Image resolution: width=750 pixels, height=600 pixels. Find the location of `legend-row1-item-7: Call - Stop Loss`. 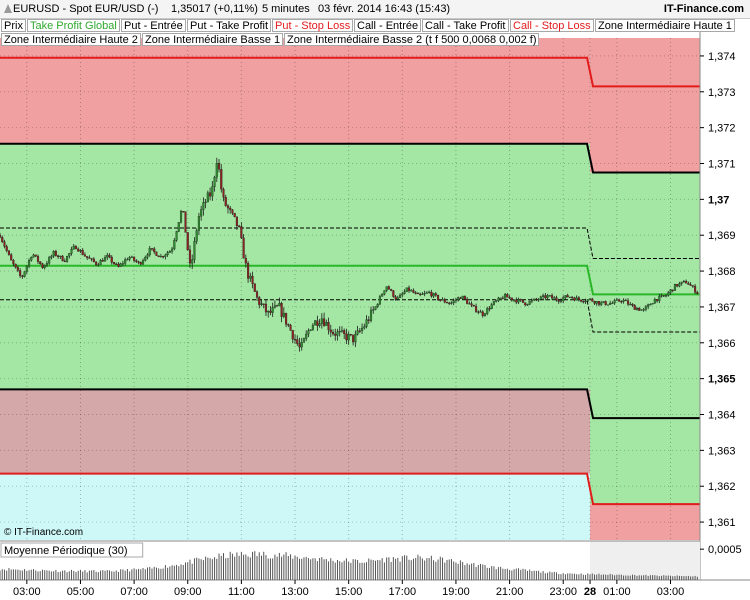

legend-row1-item-7: Call - Stop Loss is located at coordinates (552, 25).